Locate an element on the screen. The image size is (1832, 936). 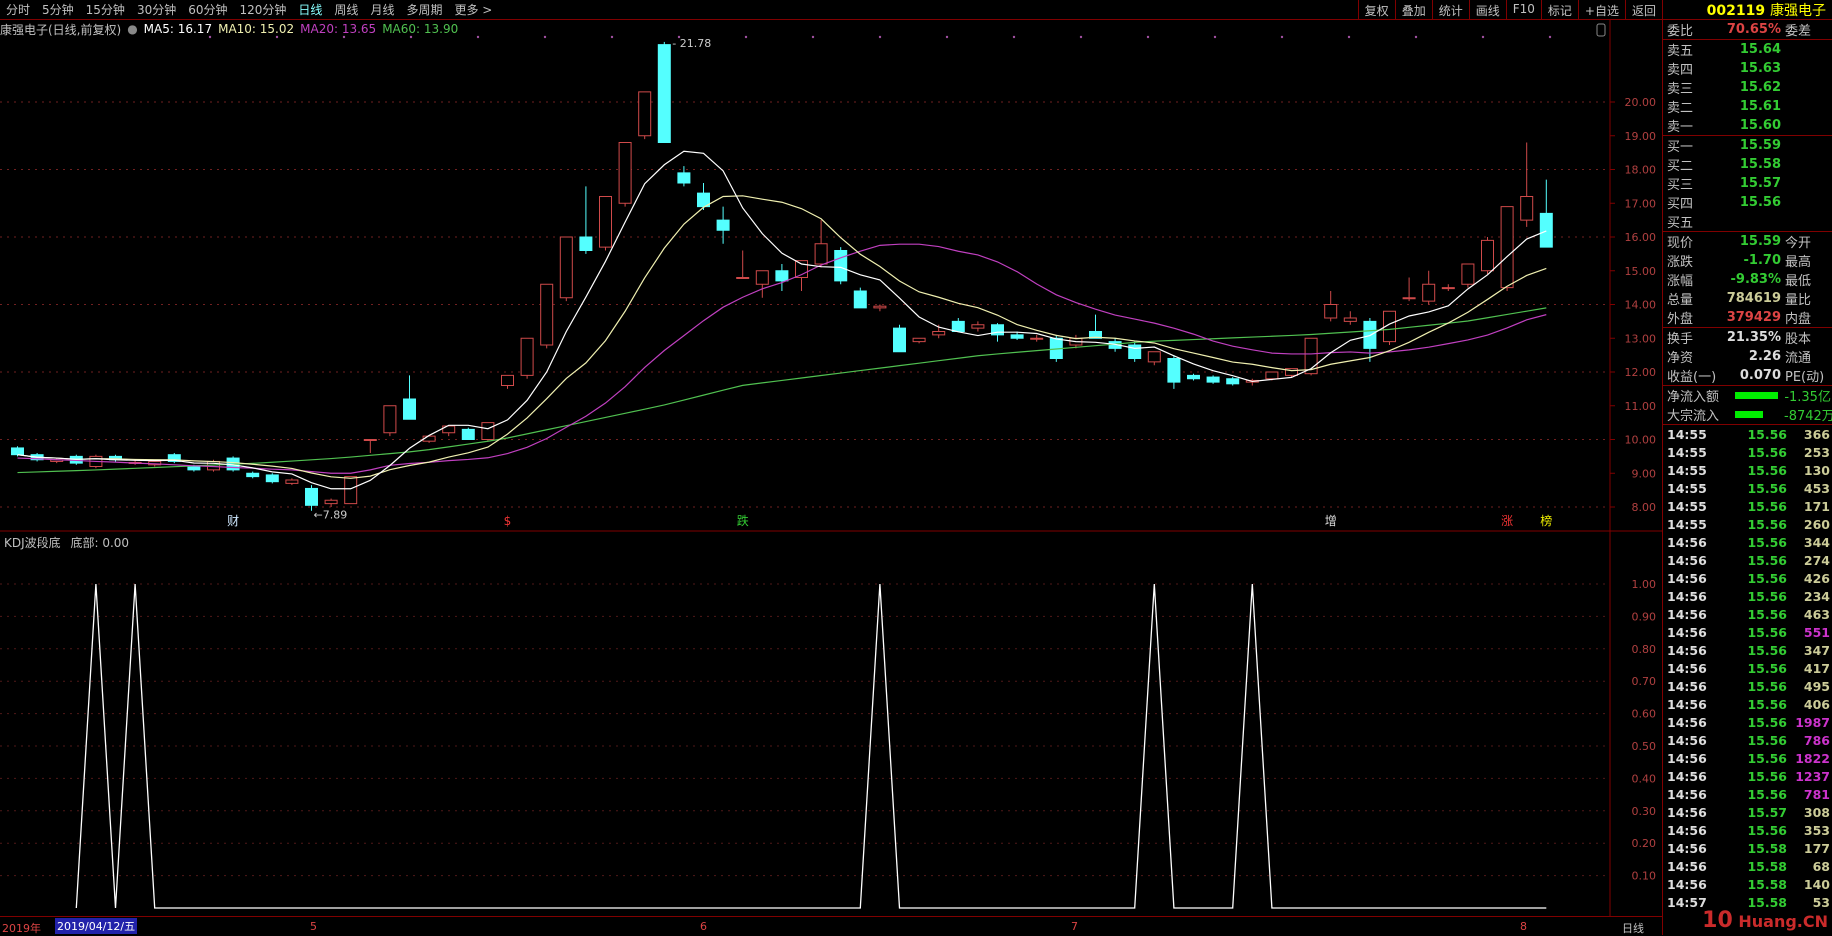
row-label: 收益(一) is located at coordinates (1692, 377).